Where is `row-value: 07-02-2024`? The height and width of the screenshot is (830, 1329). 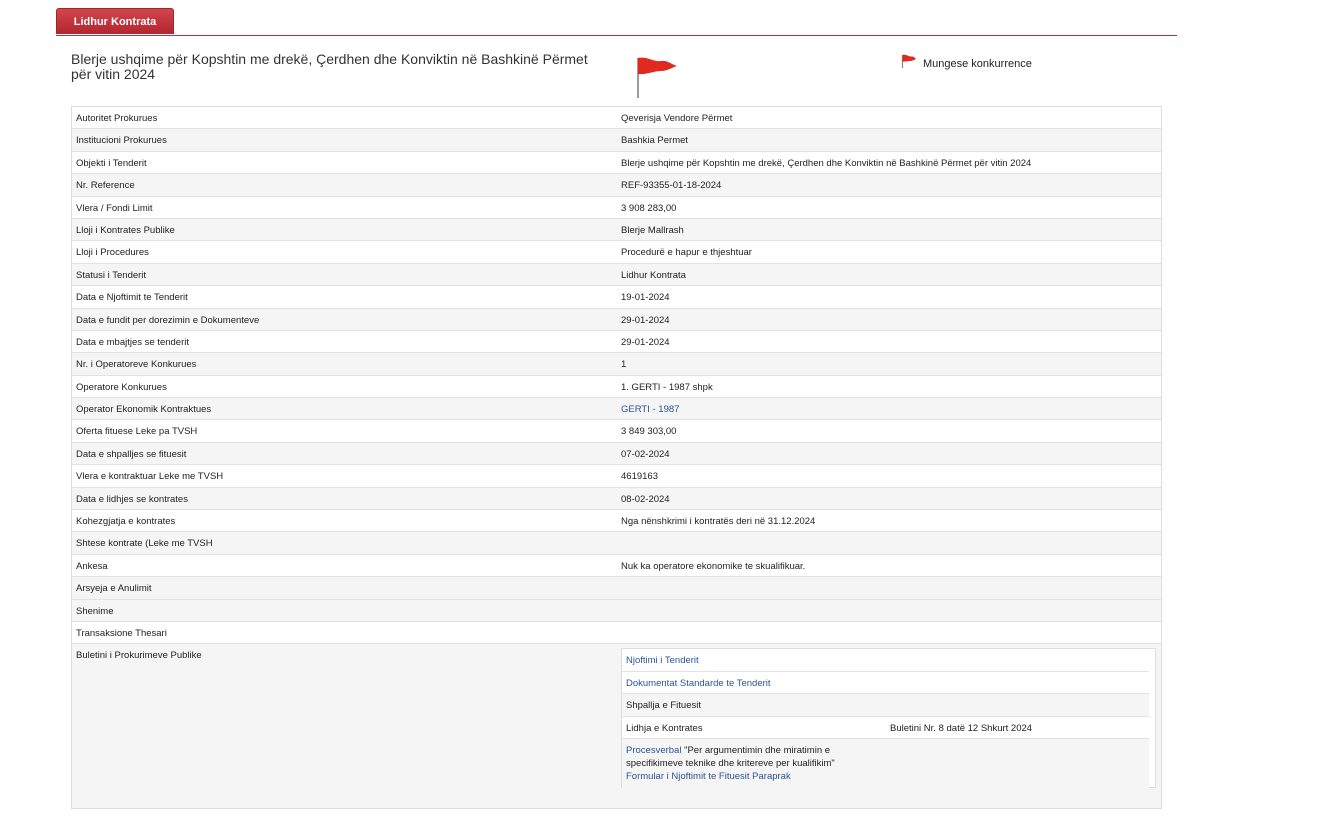 row-value: 07-02-2024 is located at coordinates (645, 454).